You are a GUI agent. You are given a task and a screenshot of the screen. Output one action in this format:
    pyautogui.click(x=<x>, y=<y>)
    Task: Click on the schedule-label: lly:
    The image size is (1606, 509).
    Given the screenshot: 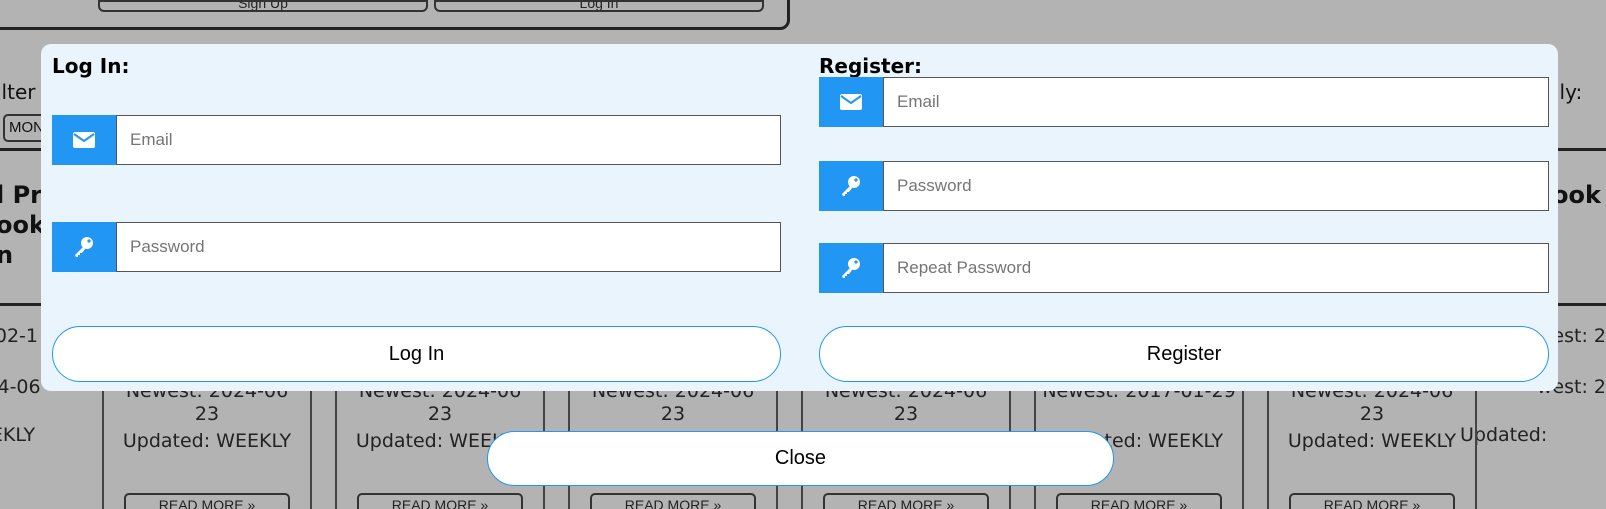 What is the action you would take?
    pyautogui.click(x=1568, y=92)
    